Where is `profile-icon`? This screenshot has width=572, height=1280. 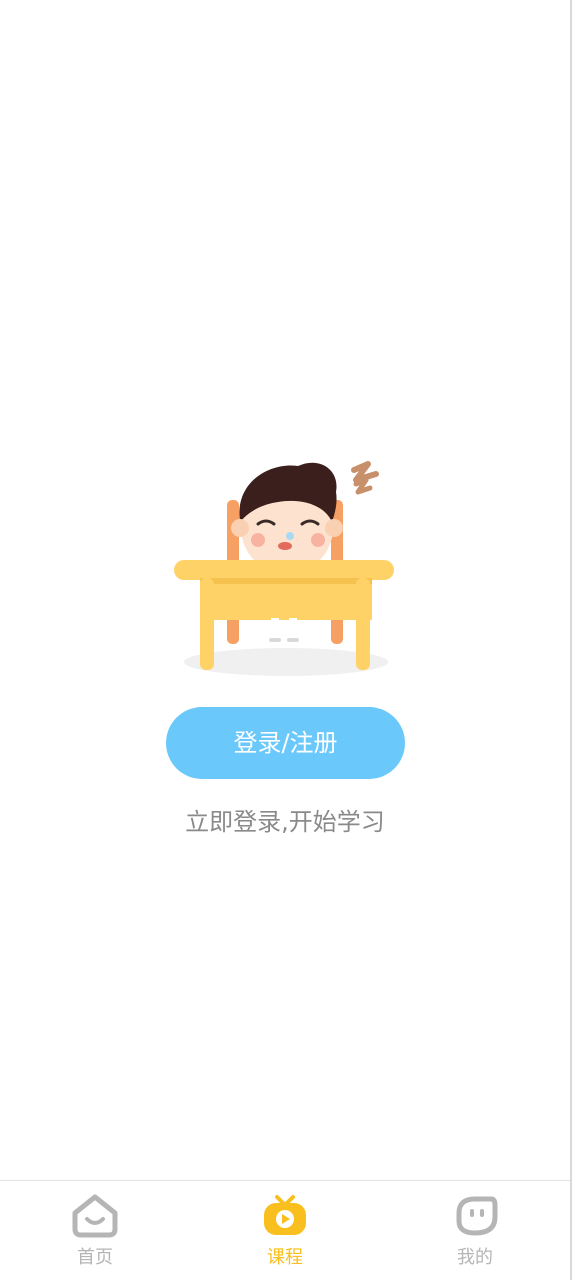 profile-icon is located at coordinates (477, 1216).